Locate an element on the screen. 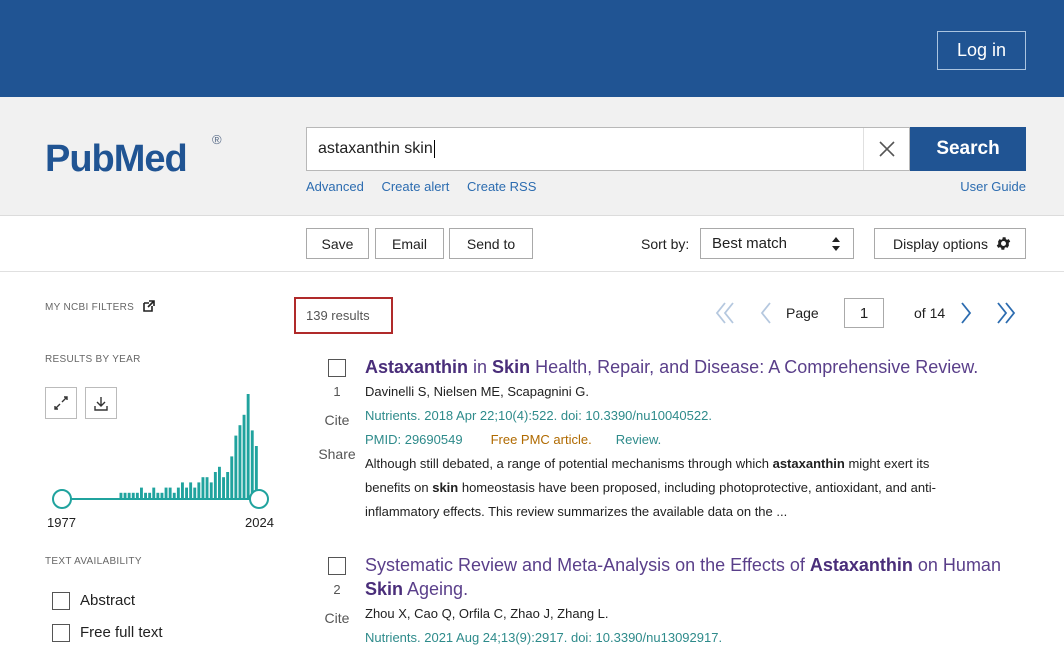 The width and height of the screenshot is (1064, 645). external-link-icon is located at coordinates (149, 306).